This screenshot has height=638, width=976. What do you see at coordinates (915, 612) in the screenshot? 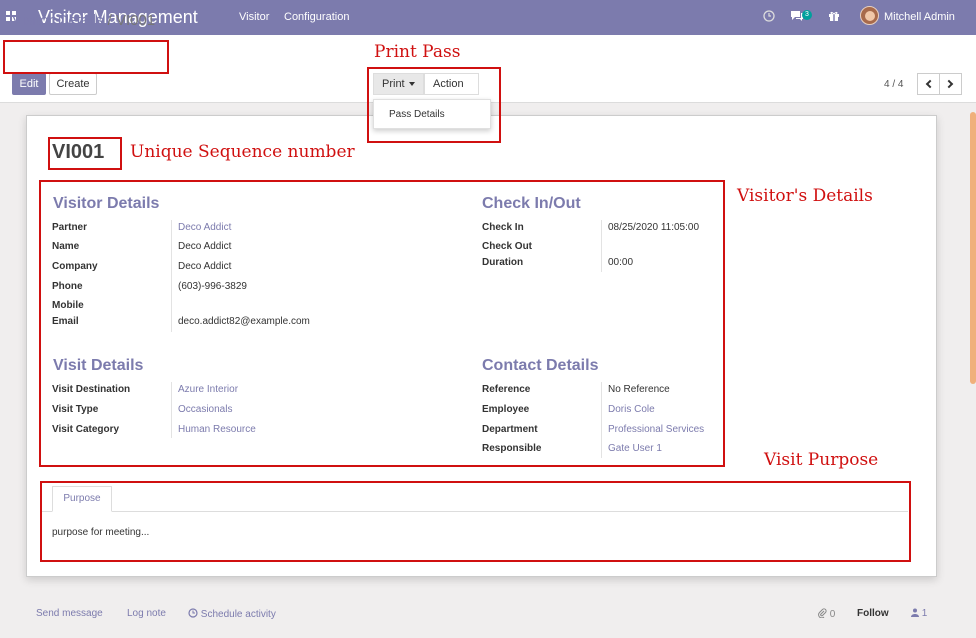
I see `user-icon` at bounding box center [915, 612].